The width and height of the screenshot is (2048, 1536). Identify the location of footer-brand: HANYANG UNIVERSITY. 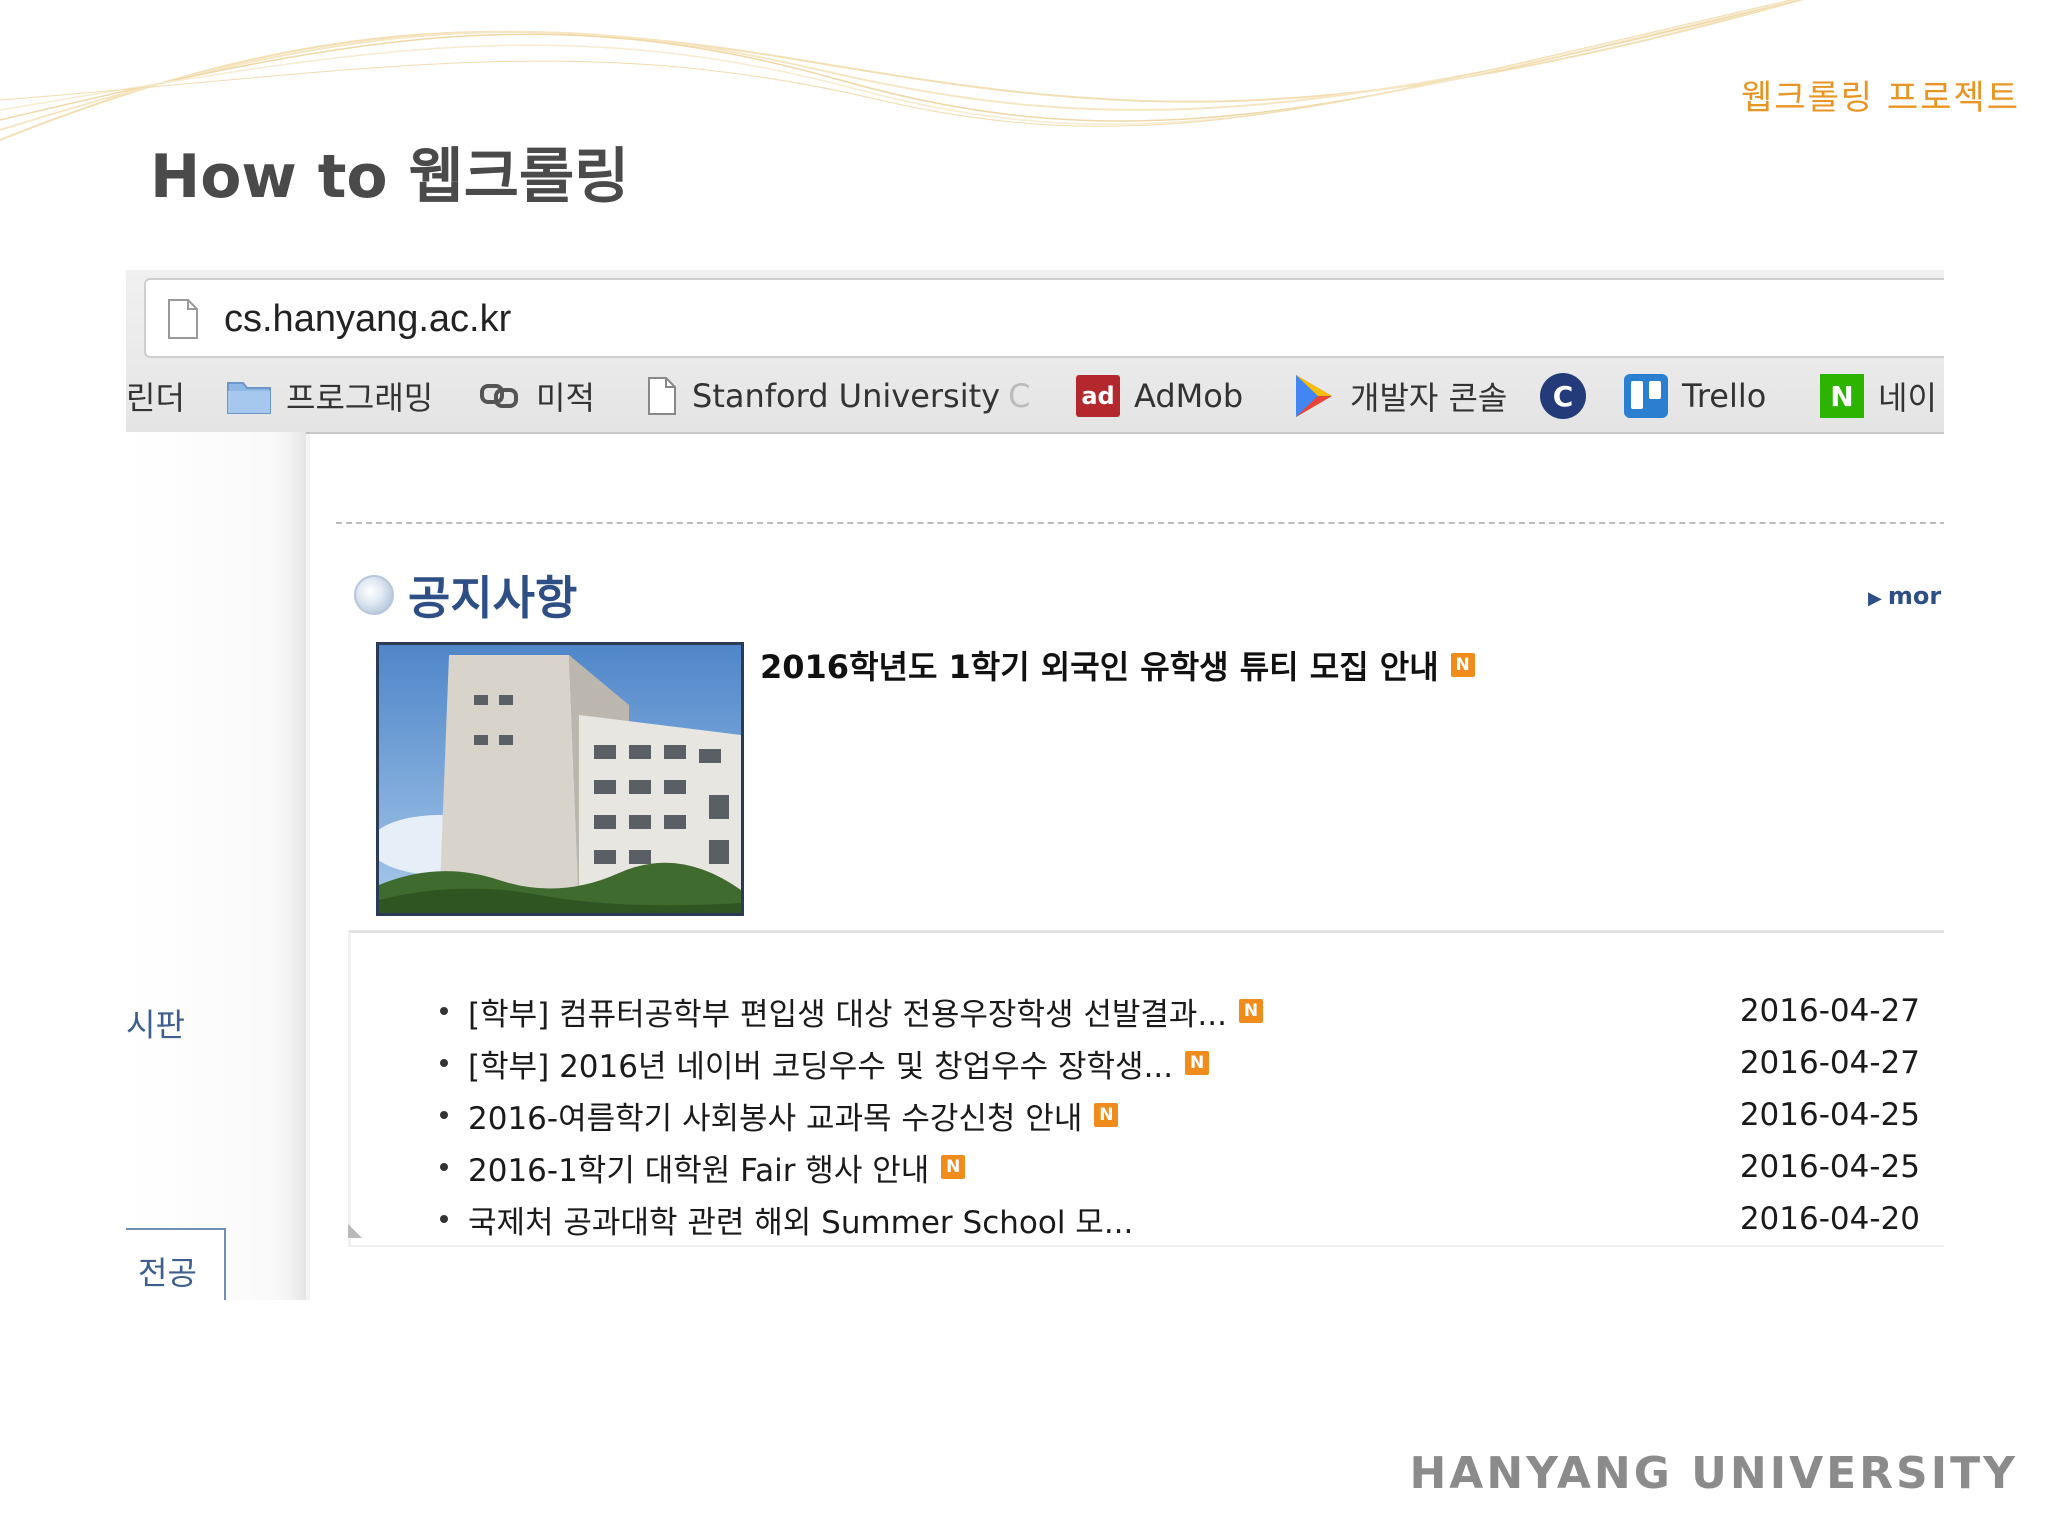
(1713, 1473).